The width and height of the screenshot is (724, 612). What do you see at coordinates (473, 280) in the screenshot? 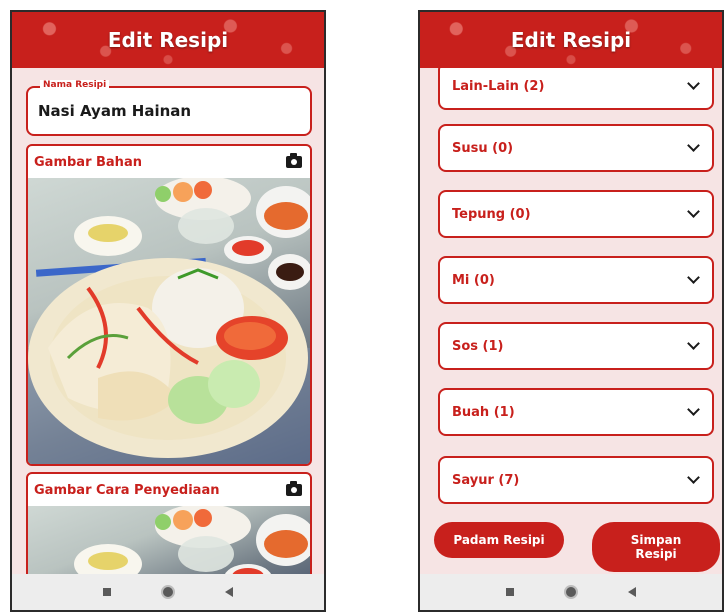
I see `category-label: Mi (0)` at bounding box center [473, 280].